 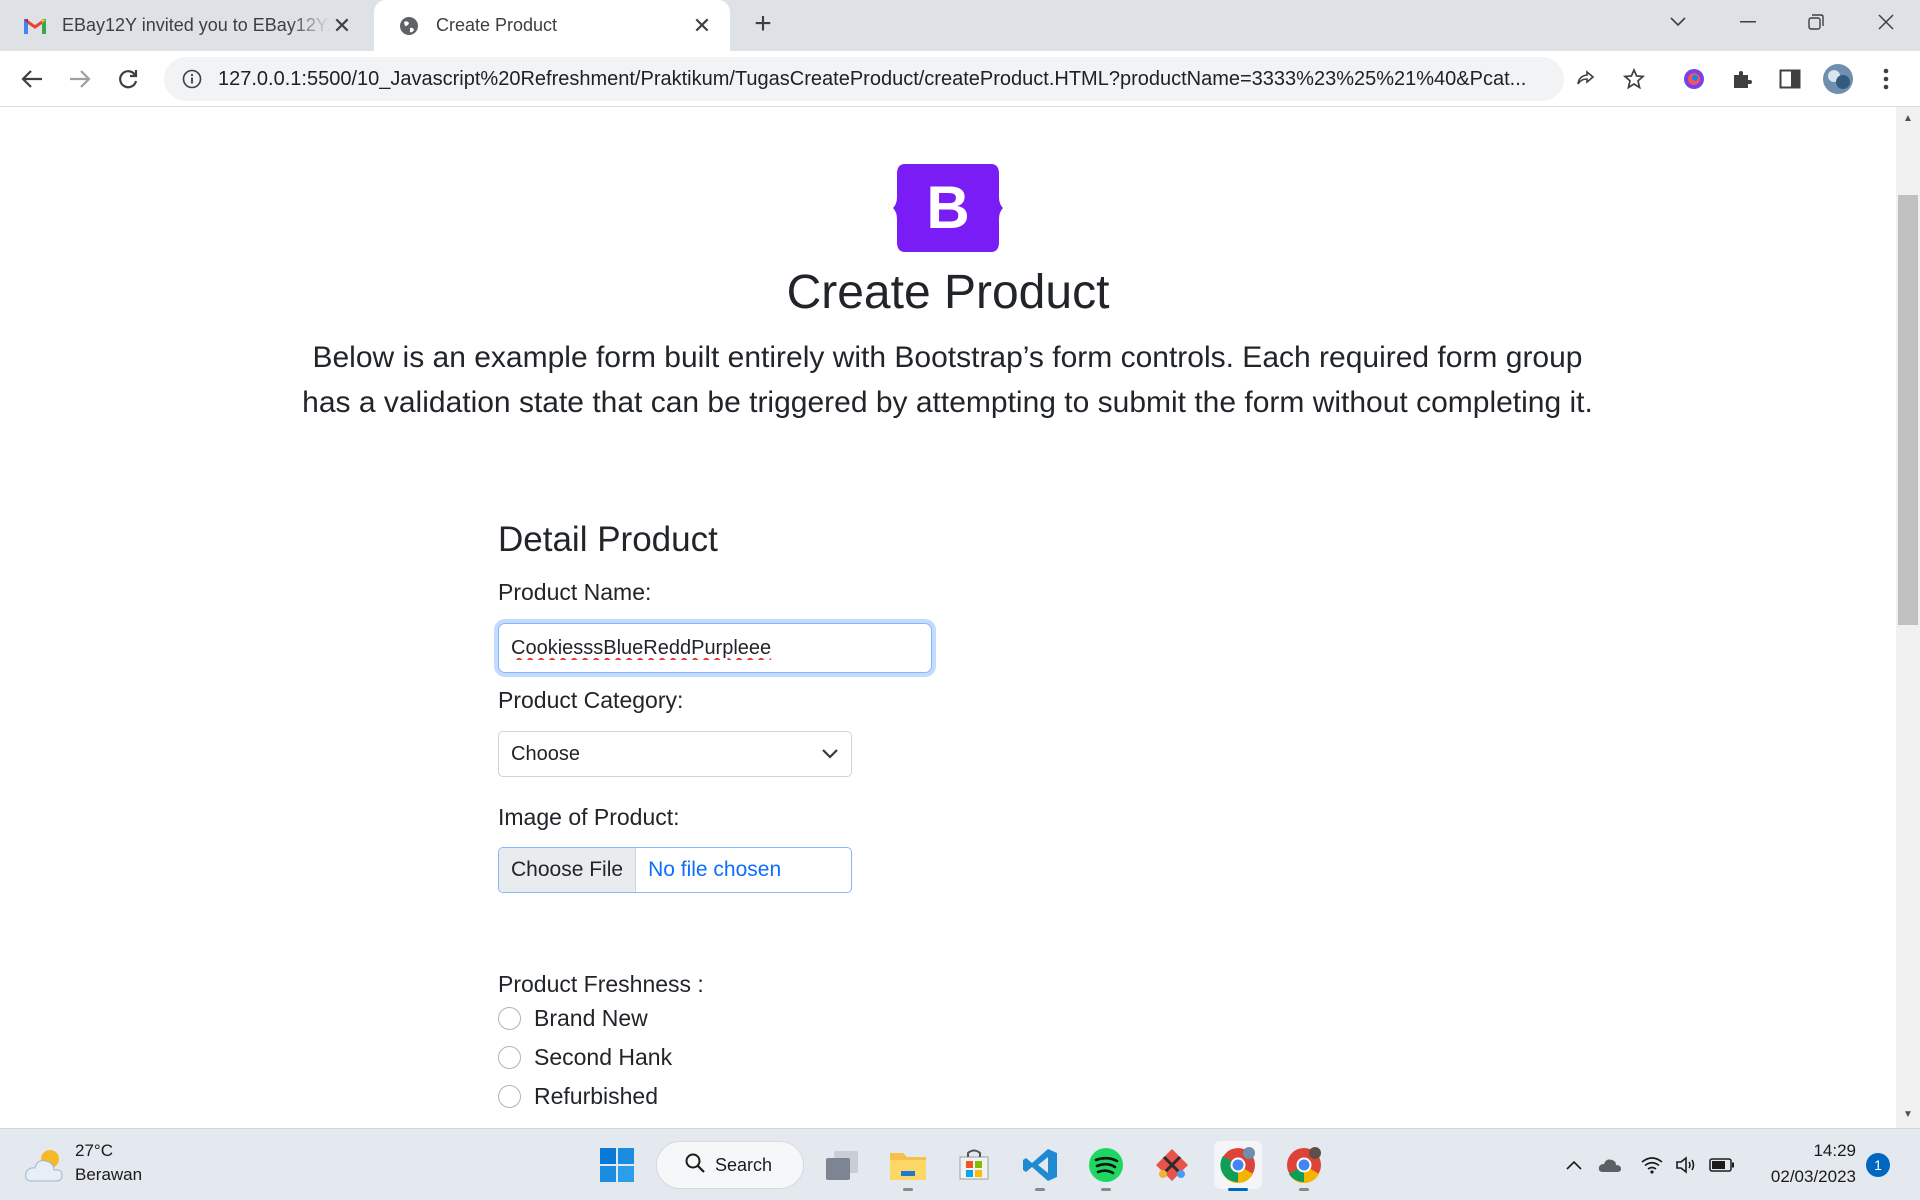 What do you see at coordinates (1238, 1166) in the screenshot?
I see `chrome-icon-active` at bounding box center [1238, 1166].